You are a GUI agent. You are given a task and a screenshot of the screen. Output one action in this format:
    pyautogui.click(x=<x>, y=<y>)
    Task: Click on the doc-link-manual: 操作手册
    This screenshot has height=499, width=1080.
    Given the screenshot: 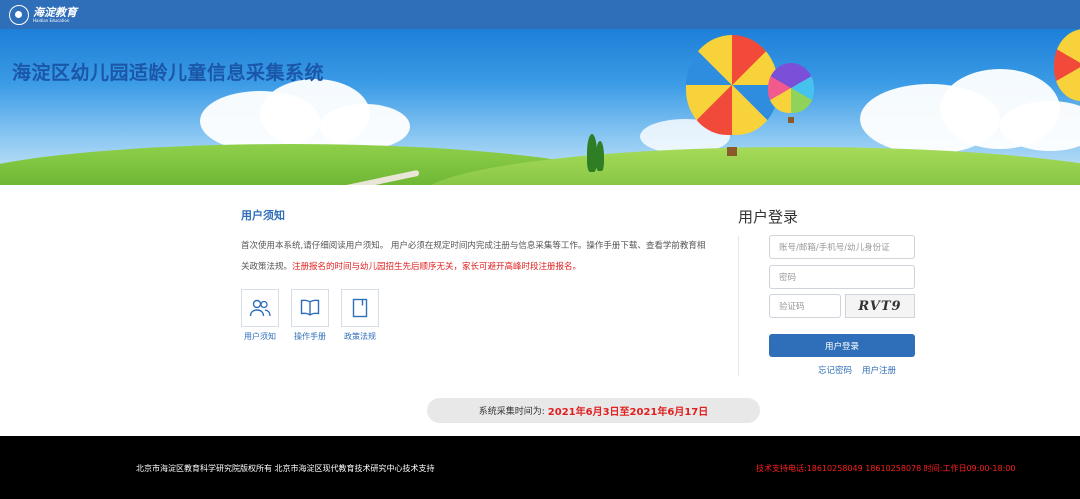 What is the action you would take?
    pyautogui.click(x=310, y=315)
    